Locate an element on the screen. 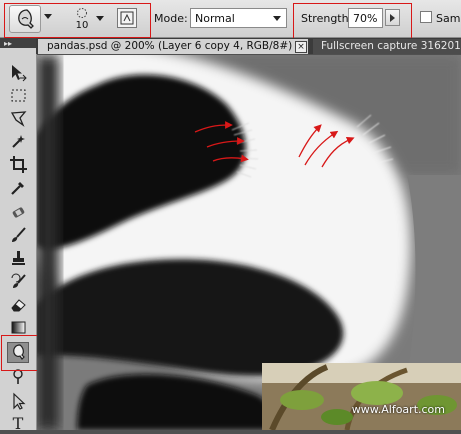 This screenshot has width=461, height=434. brush-tool is located at coordinates (18, 235).